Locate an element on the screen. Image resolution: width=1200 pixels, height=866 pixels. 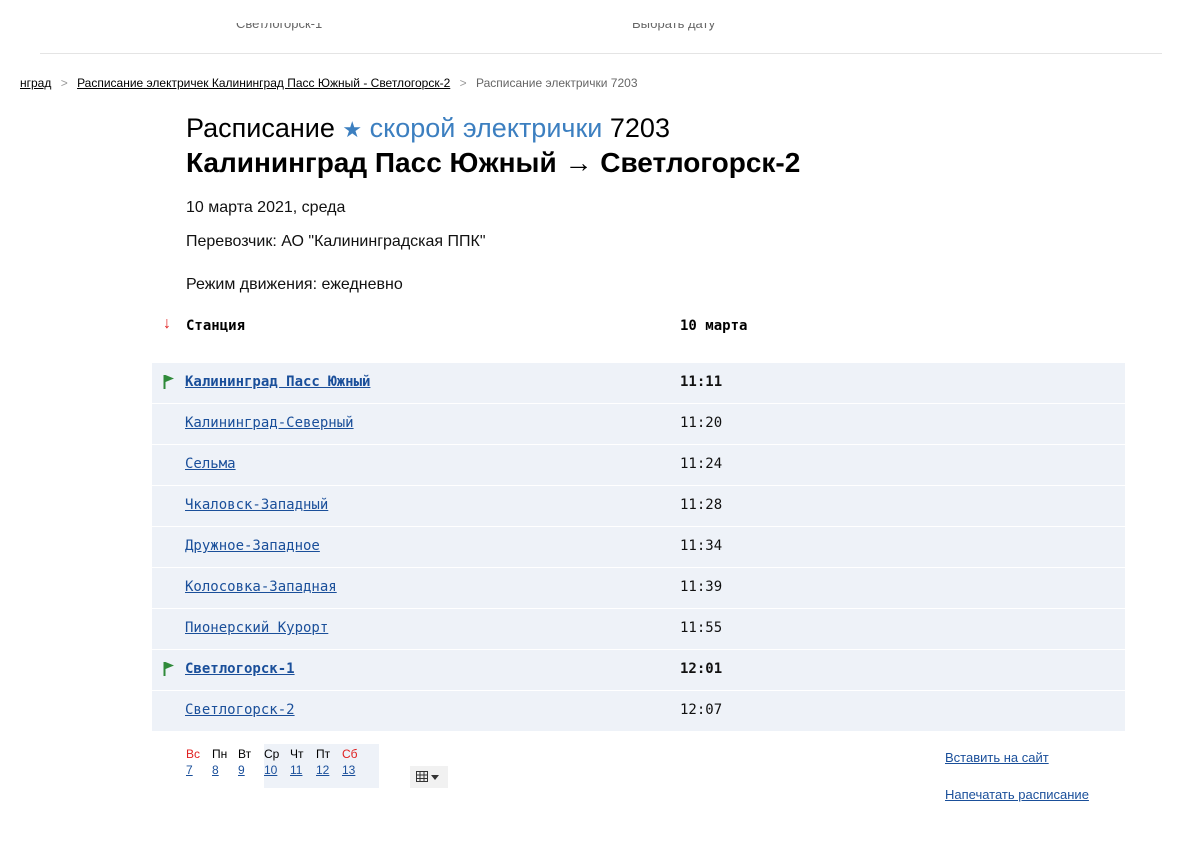
calendar-menu-button is located at coordinates (429, 777).